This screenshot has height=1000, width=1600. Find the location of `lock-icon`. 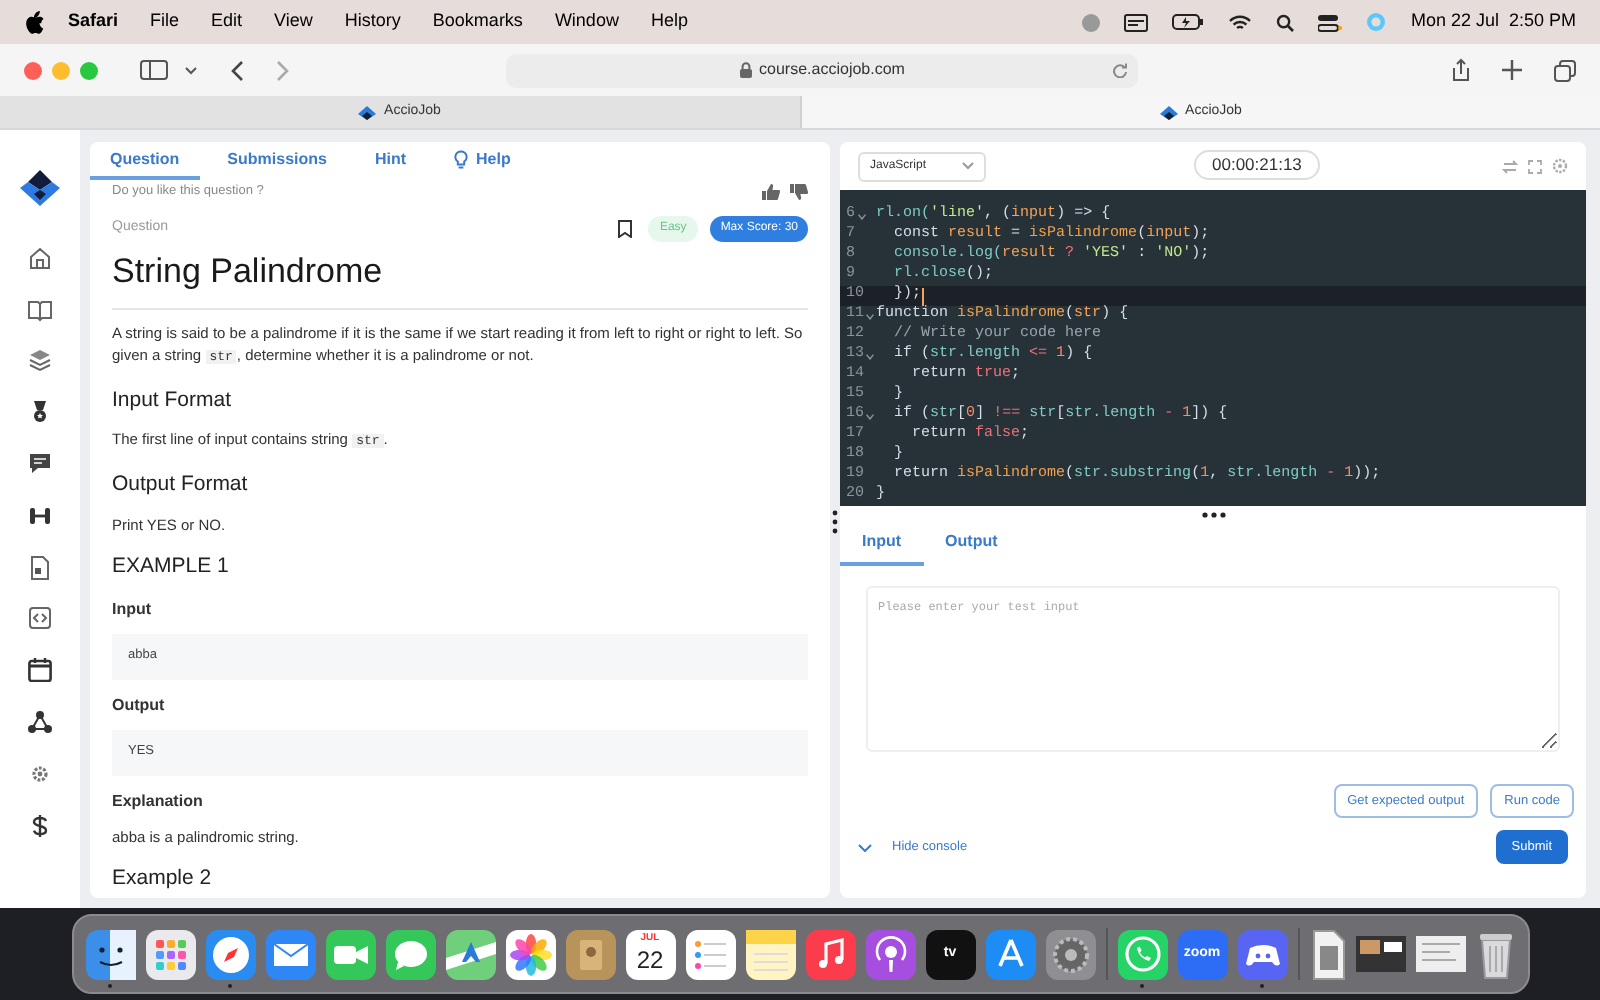

lock-icon is located at coordinates (745, 70).